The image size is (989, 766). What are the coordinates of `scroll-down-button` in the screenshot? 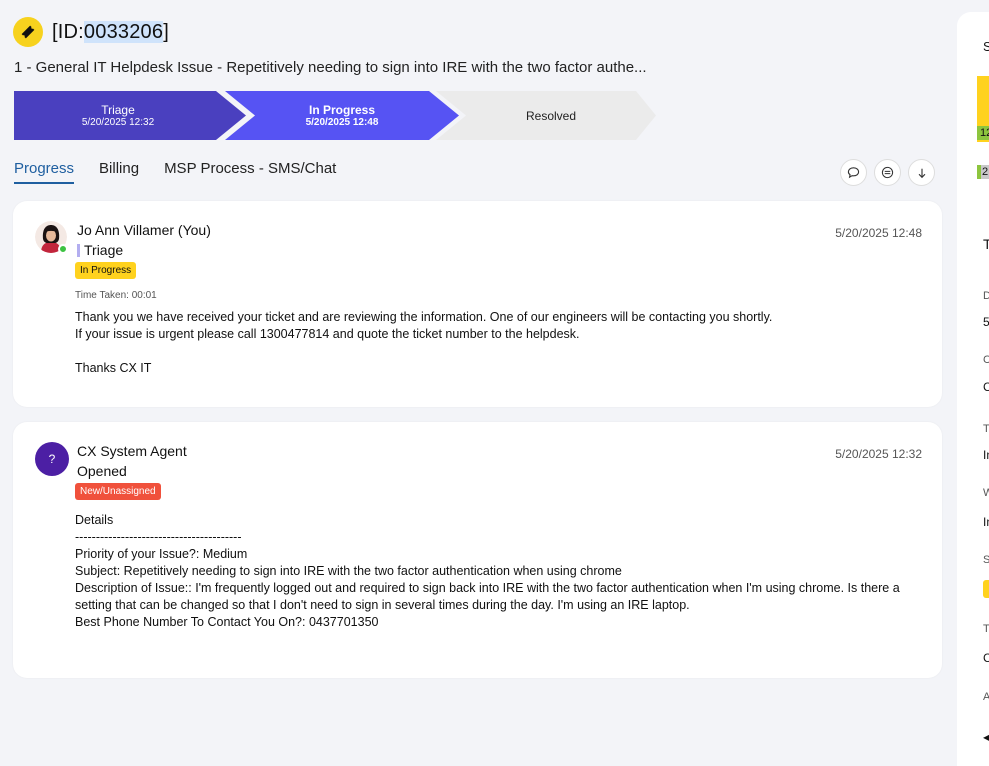 It's located at (921, 172).